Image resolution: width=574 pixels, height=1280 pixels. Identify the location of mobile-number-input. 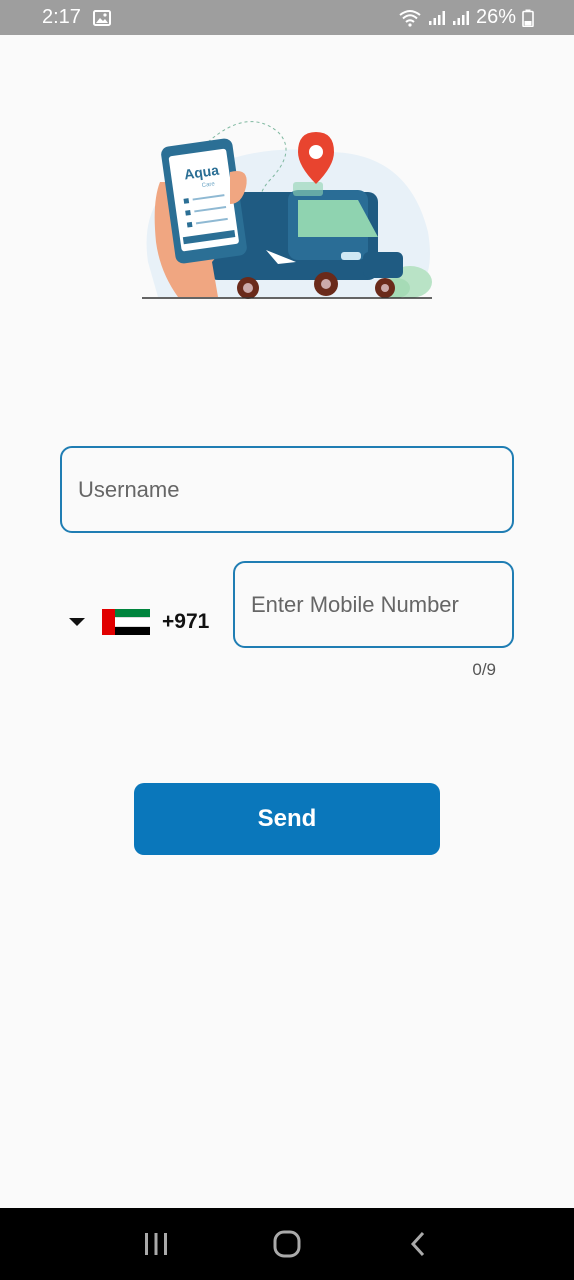
(373, 604).